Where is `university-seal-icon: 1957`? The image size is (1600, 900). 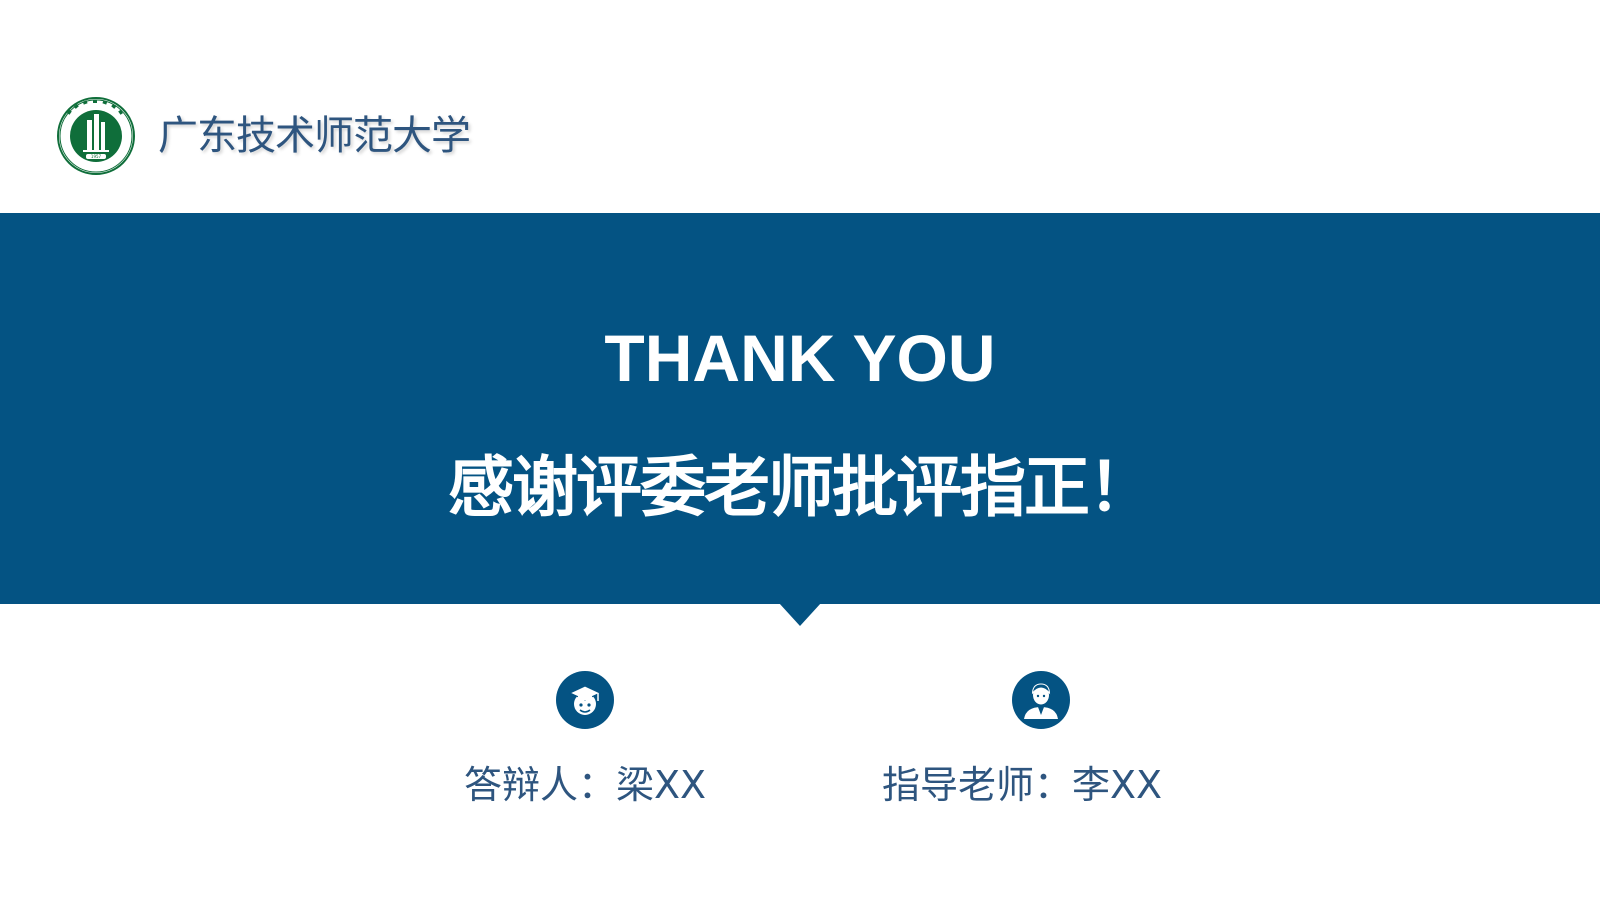 university-seal-icon: 1957 is located at coordinates (96, 136).